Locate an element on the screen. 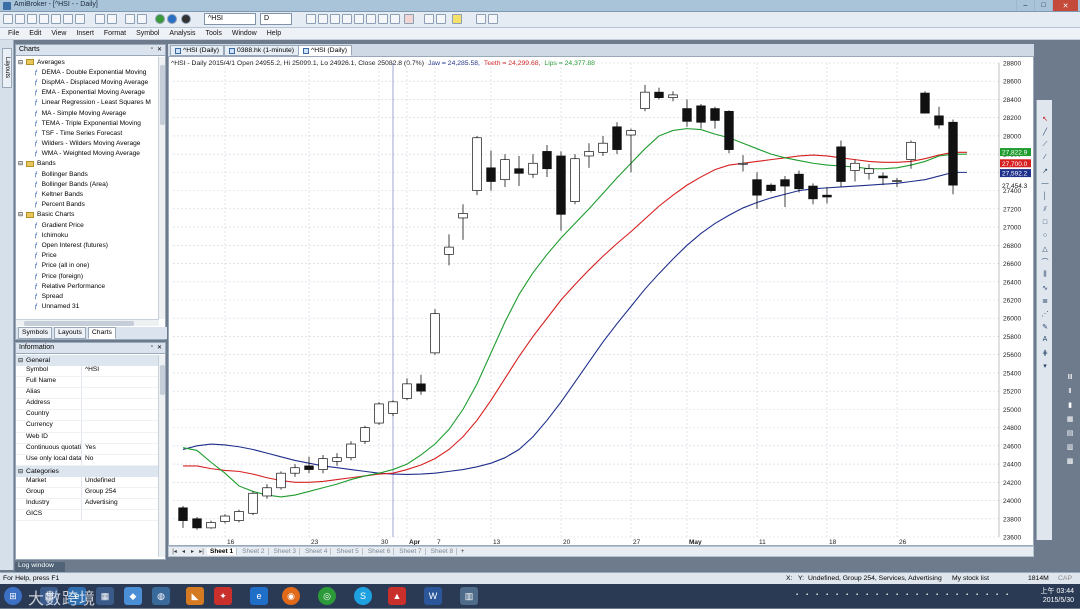 This screenshot has height=609, width=1080. explorer-icon: ▦ is located at coordinates (105, 596).